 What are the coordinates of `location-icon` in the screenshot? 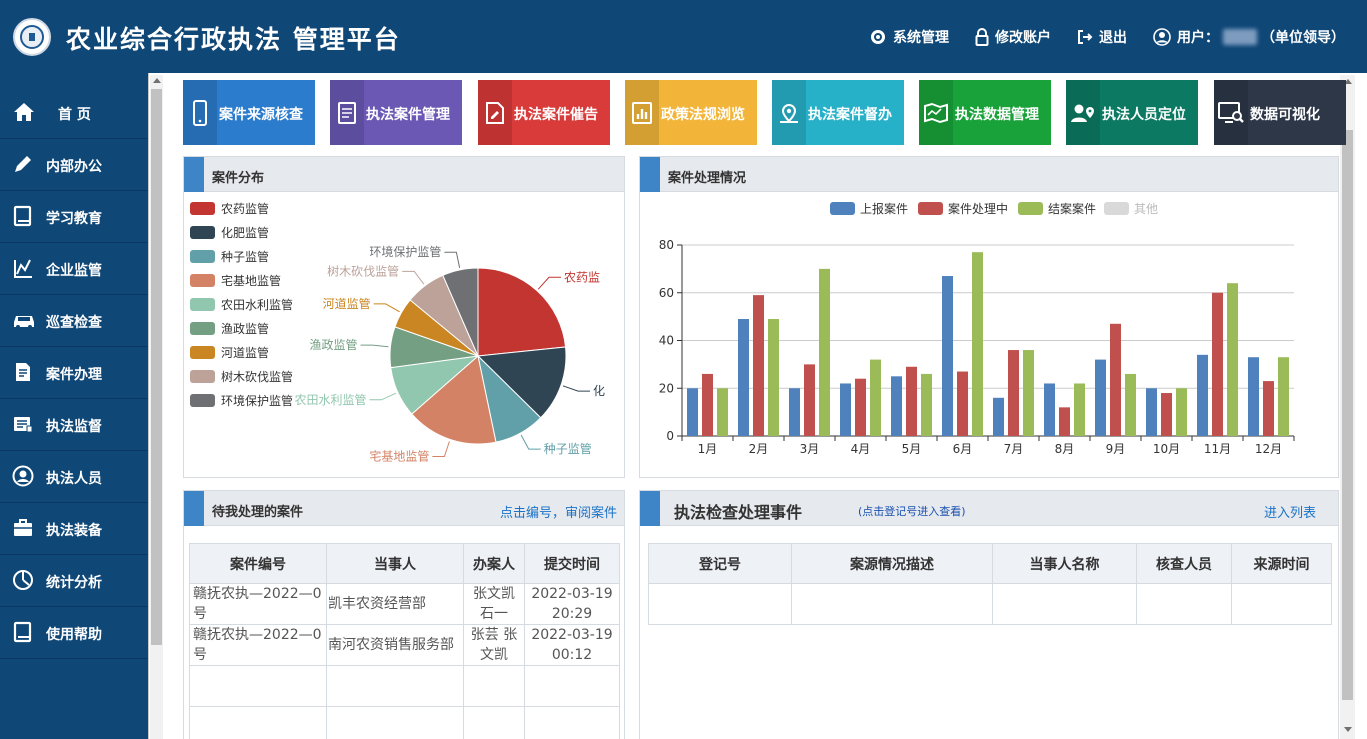 It's located at (789, 113).